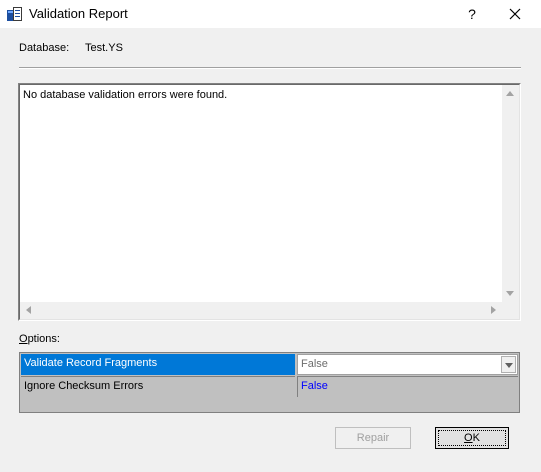 This screenshot has width=541, height=472. I want to click on scroll-right-icon, so click(493, 310).